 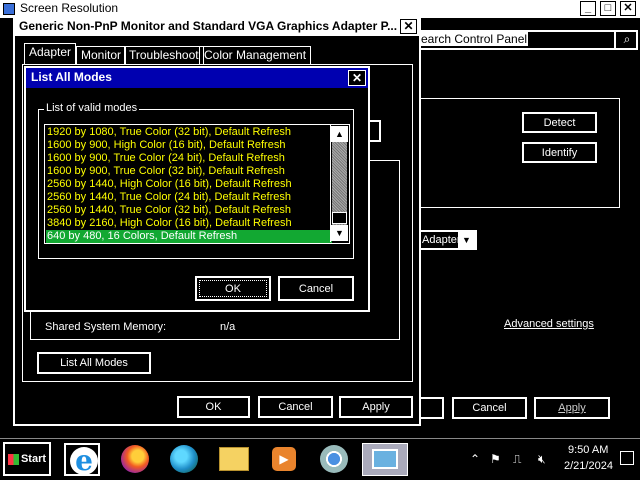 I want to click on detect-button: Detect, so click(x=559, y=122).